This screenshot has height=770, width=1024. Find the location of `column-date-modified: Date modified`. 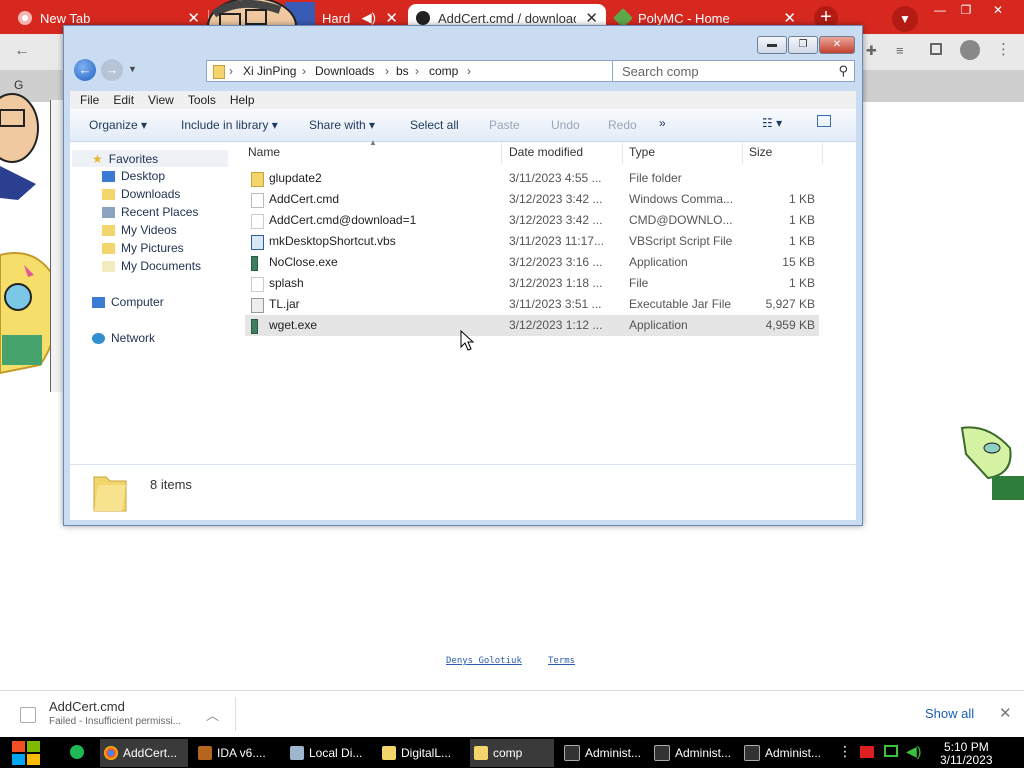

column-date-modified: Date modified is located at coordinates (563, 153).